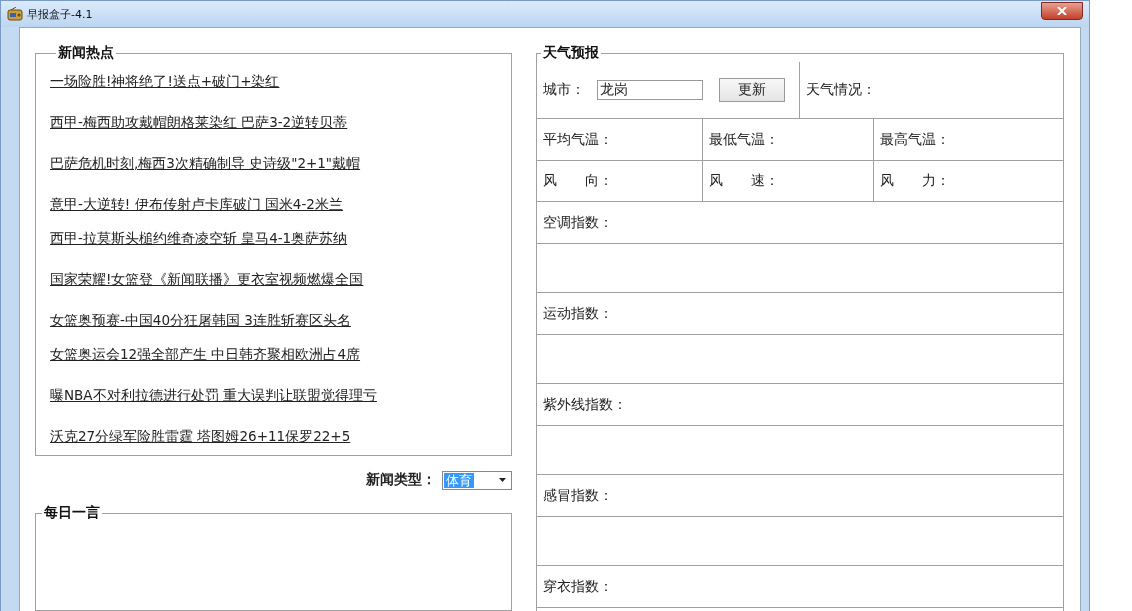  Describe the element at coordinates (578, 313) in the screenshot. I see `index-label: 运动指数：` at that location.